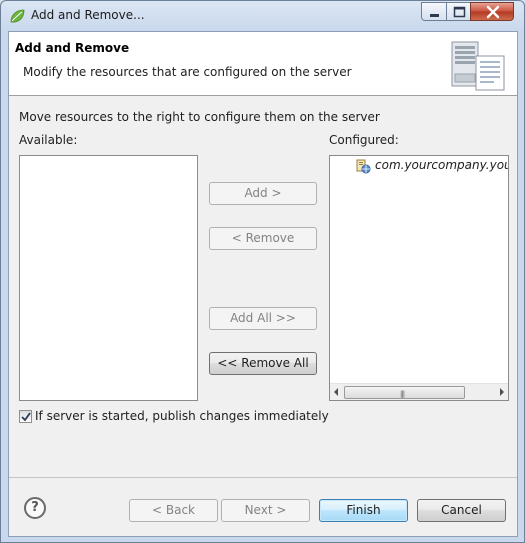 The height and width of the screenshot is (543, 525). What do you see at coordinates (72, 48) in the screenshot?
I see `page-title: Add and Remove` at bounding box center [72, 48].